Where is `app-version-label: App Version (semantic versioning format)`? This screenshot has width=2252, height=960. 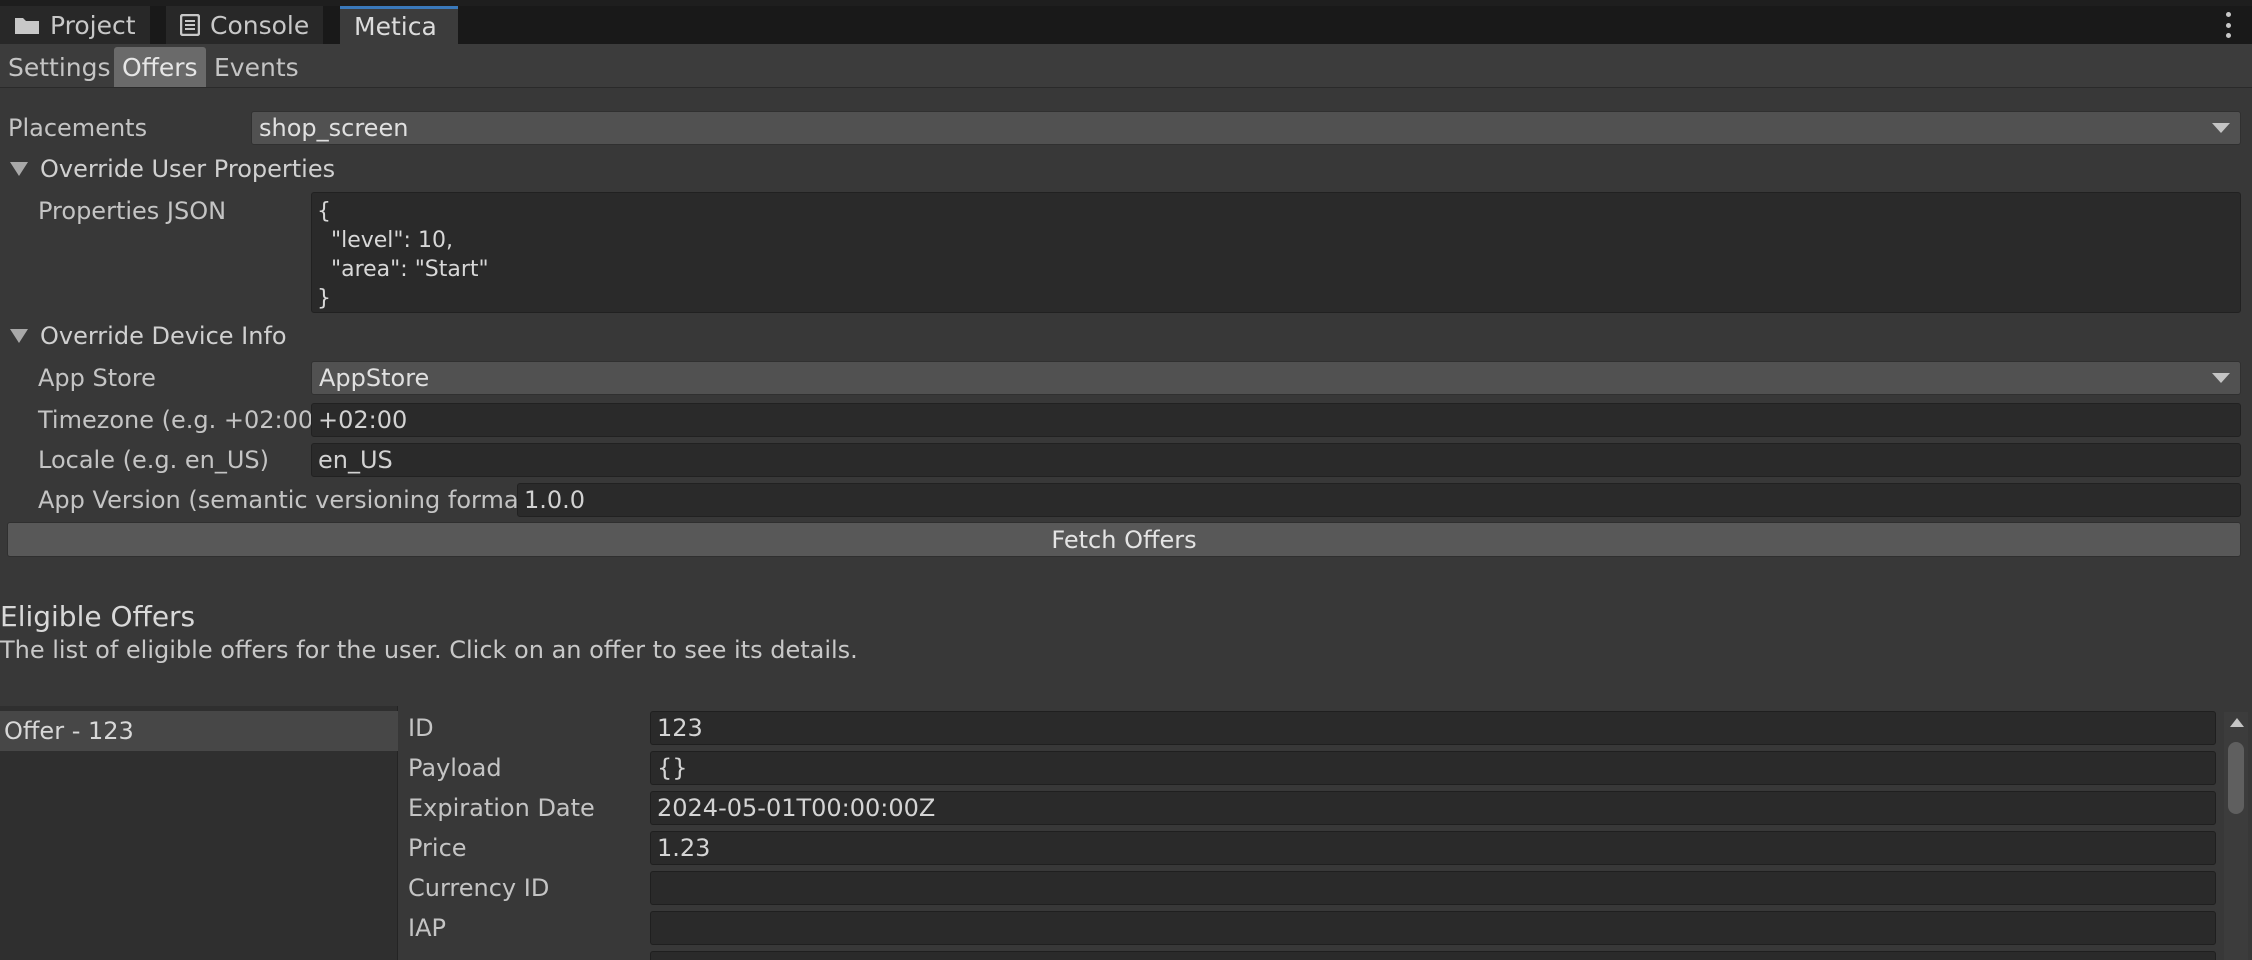 app-version-label: App Version (semantic versioning format) is located at coordinates (288, 500).